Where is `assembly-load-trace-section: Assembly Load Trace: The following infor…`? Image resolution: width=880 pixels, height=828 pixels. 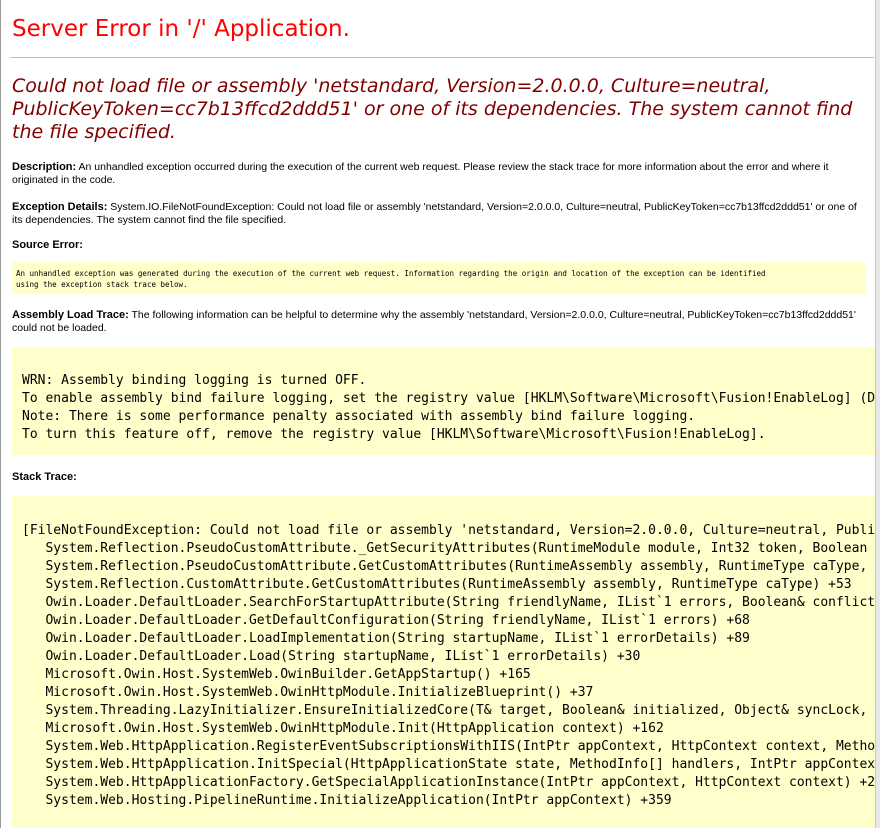
assembly-load-trace-section: Assembly Load Trace: The following infor… is located at coordinates (437, 322).